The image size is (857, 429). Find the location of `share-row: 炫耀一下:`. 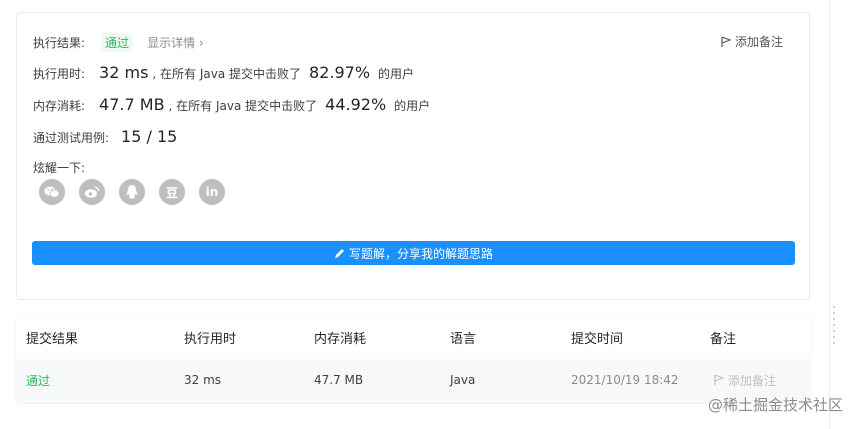

share-row: 炫耀一下: is located at coordinates (59, 167).